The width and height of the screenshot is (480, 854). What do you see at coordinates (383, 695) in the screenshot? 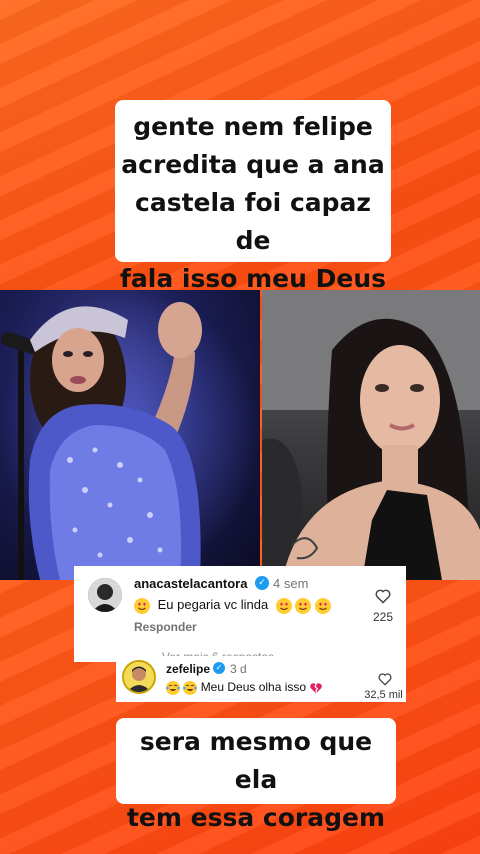
I see `like-count: 32,5 mil` at bounding box center [383, 695].